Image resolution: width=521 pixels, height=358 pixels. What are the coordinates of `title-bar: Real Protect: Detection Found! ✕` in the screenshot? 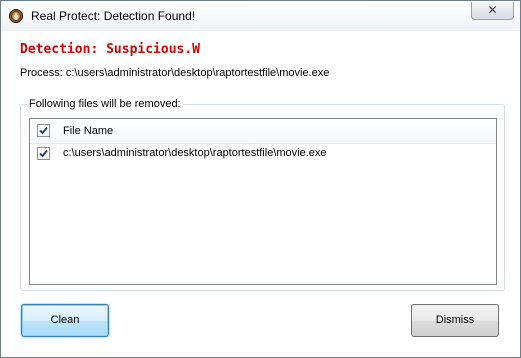 It's located at (260, 16).